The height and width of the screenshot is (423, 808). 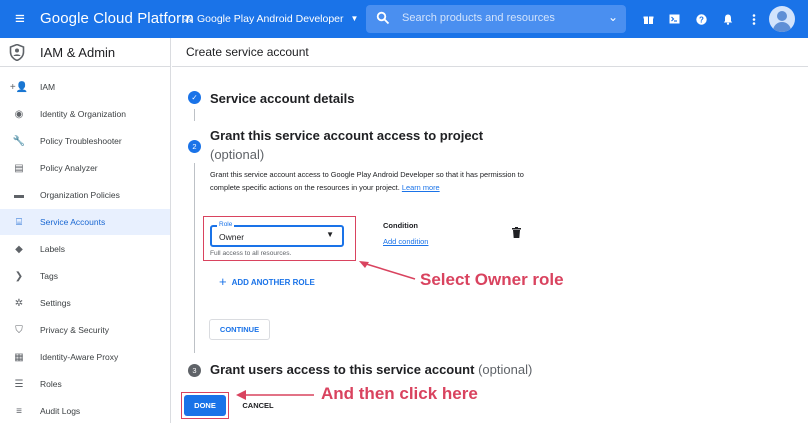 What do you see at coordinates (19, 195) in the screenshot?
I see `list-box-icon: ▬` at bounding box center [19, 195].